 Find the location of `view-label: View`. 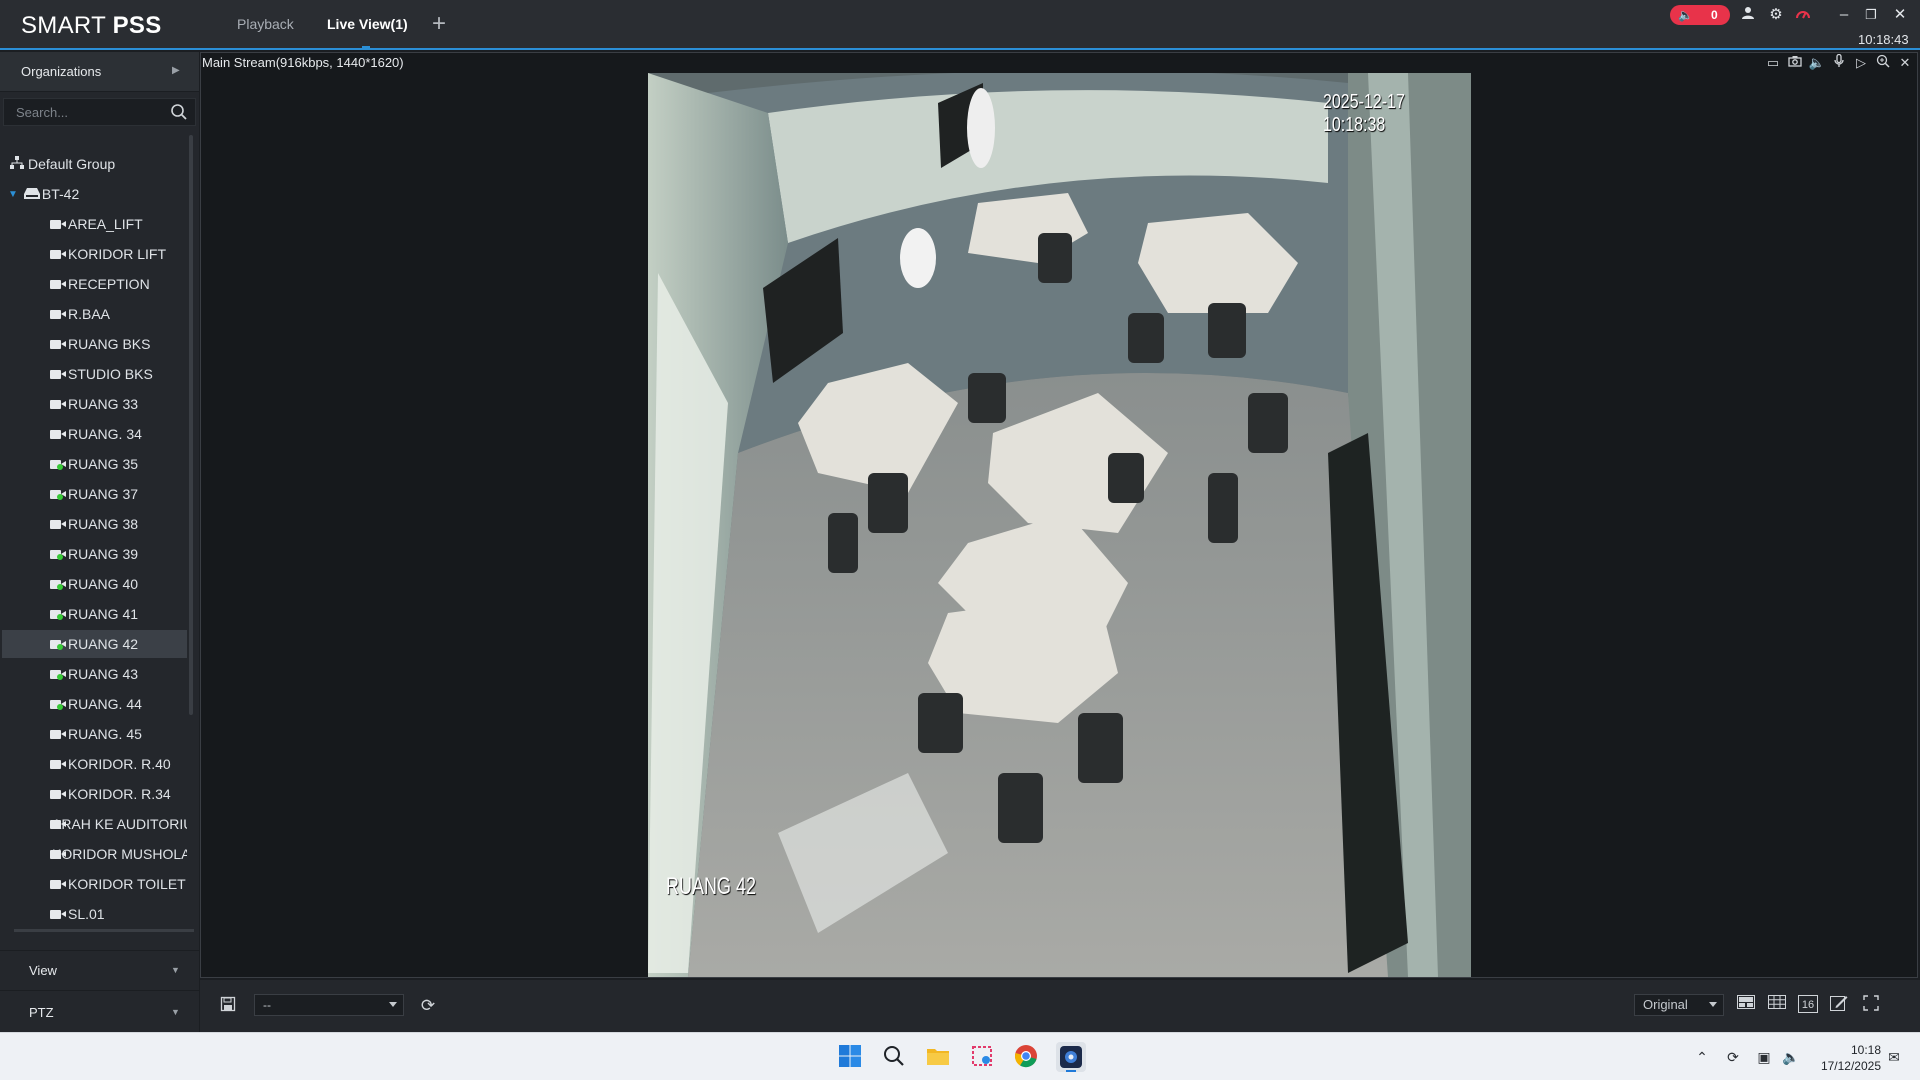

view-label: View is located at coordinates (43, 970).